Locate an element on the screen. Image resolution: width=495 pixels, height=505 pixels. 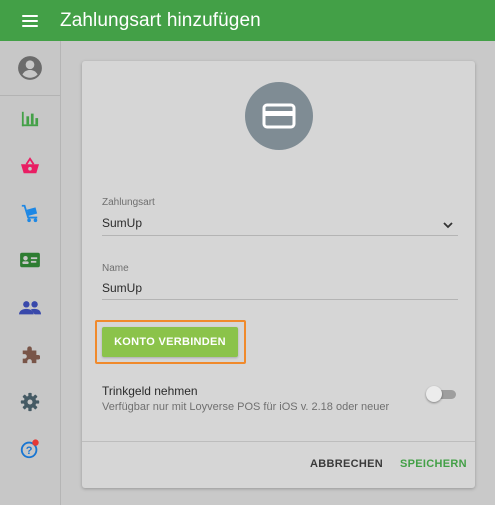
app-bar: Zahlungsart hinzufügen is located at coordinates (247, 20).